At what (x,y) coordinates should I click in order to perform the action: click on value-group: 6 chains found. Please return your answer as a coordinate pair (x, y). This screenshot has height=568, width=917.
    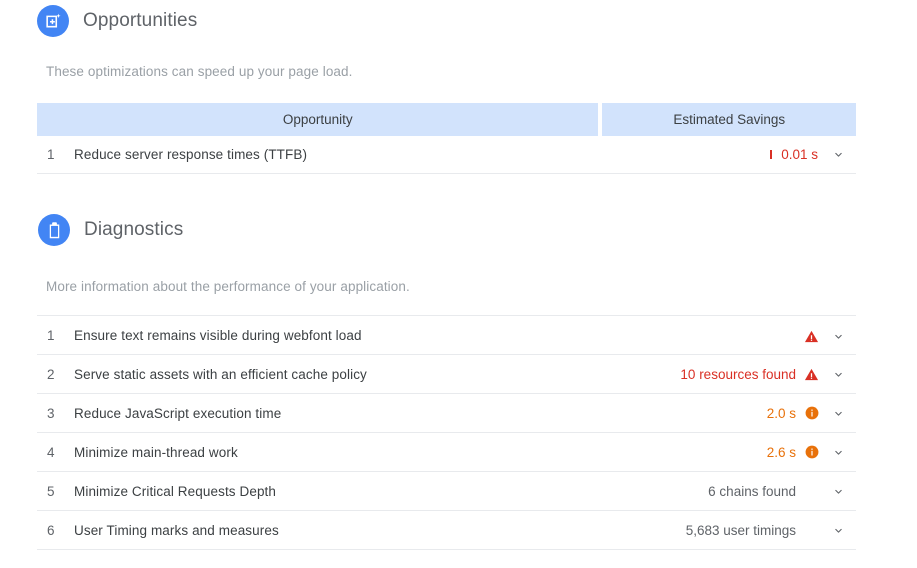
    Looking at the image, I should click on (777, 491).